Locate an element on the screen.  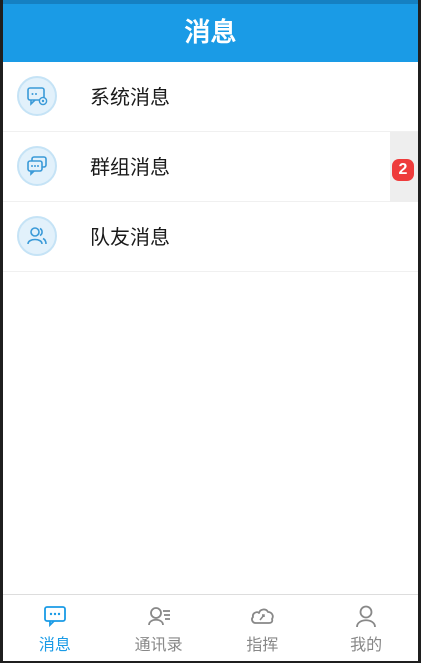
list-item-teammate-messages: 队友消息 is located at coordinates (210, 237).